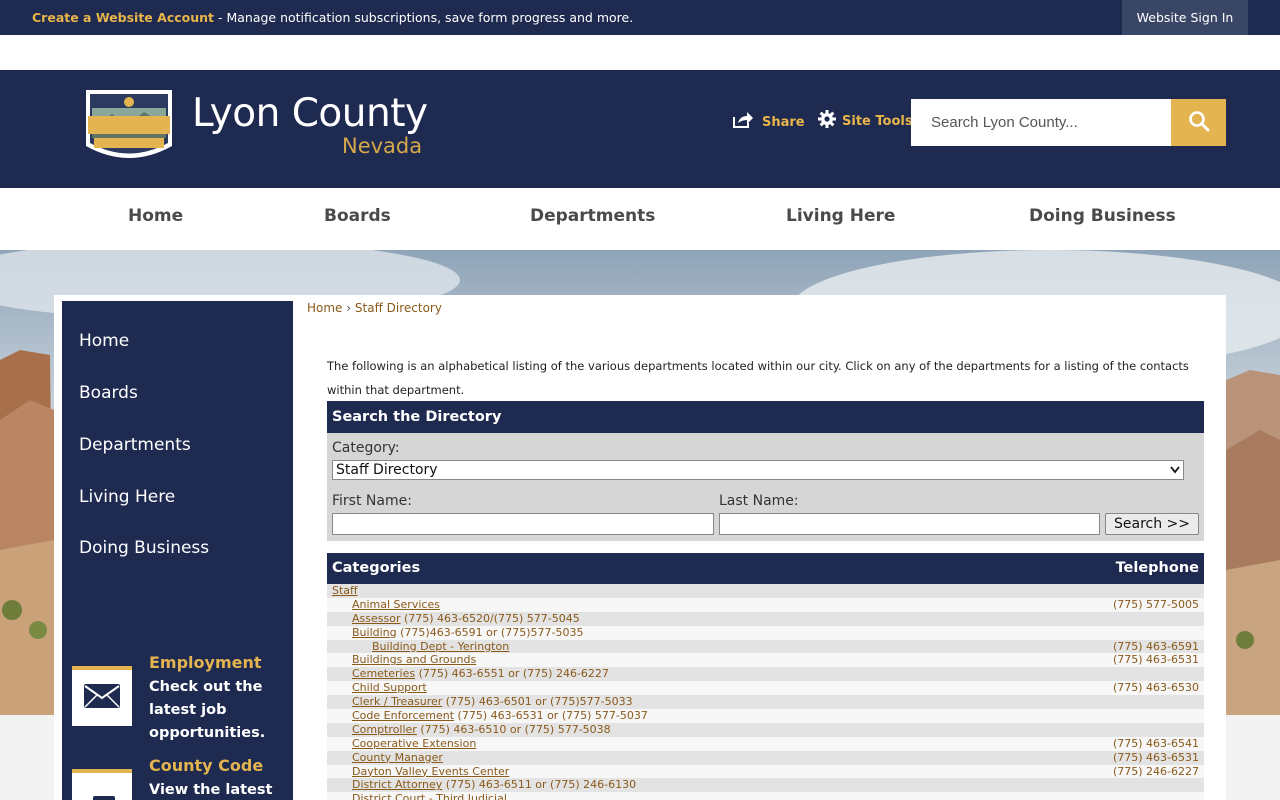 The width and height of the screenshot is (1280, 800). I want to click on county-seal-logo, so click(129, 127).